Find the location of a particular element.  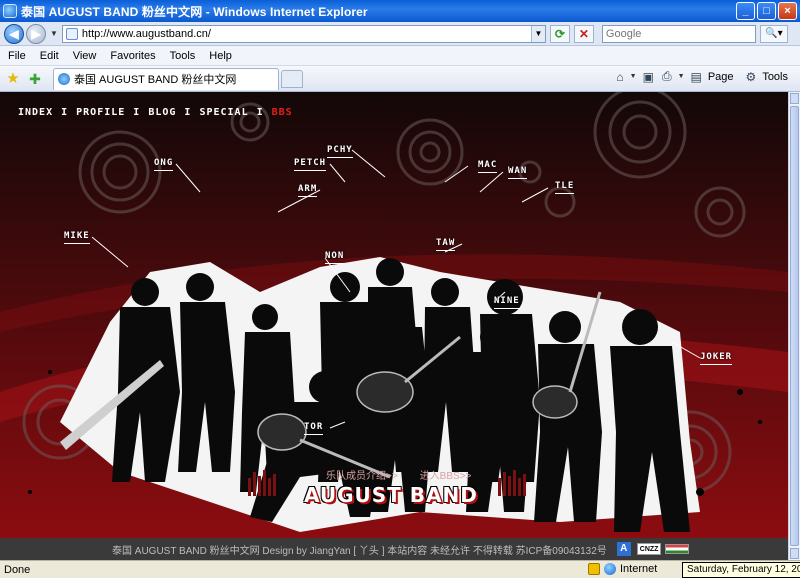

home-icon: ⌂ is located at coordinates (619, 77).